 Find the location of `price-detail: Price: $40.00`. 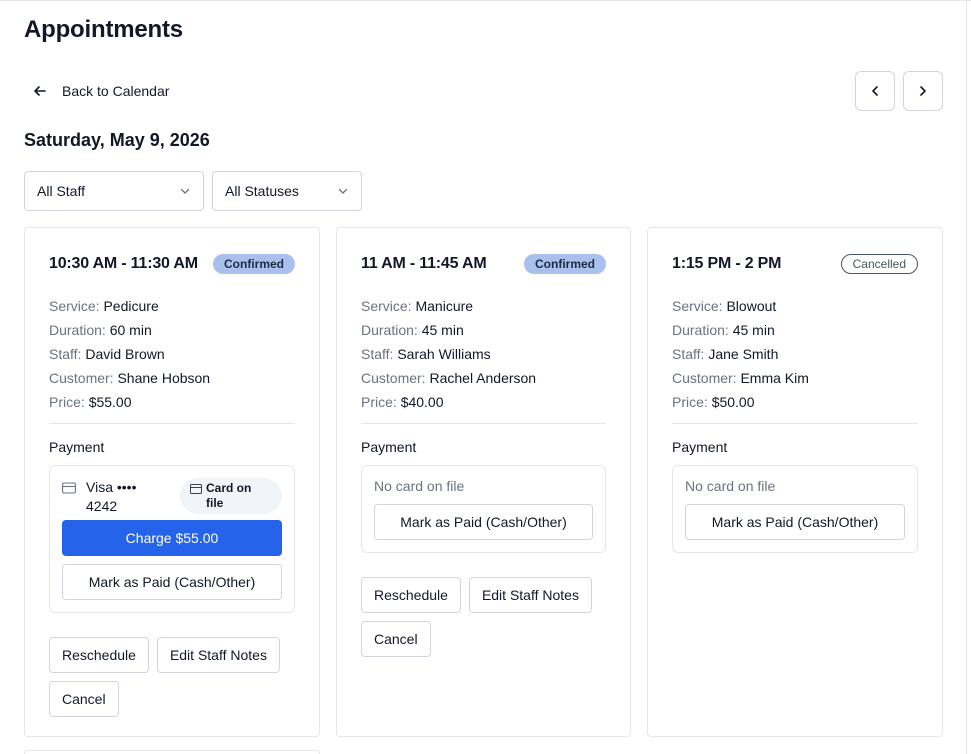

price-detail: Price: $40.00 is located at coordinates (402, 402).